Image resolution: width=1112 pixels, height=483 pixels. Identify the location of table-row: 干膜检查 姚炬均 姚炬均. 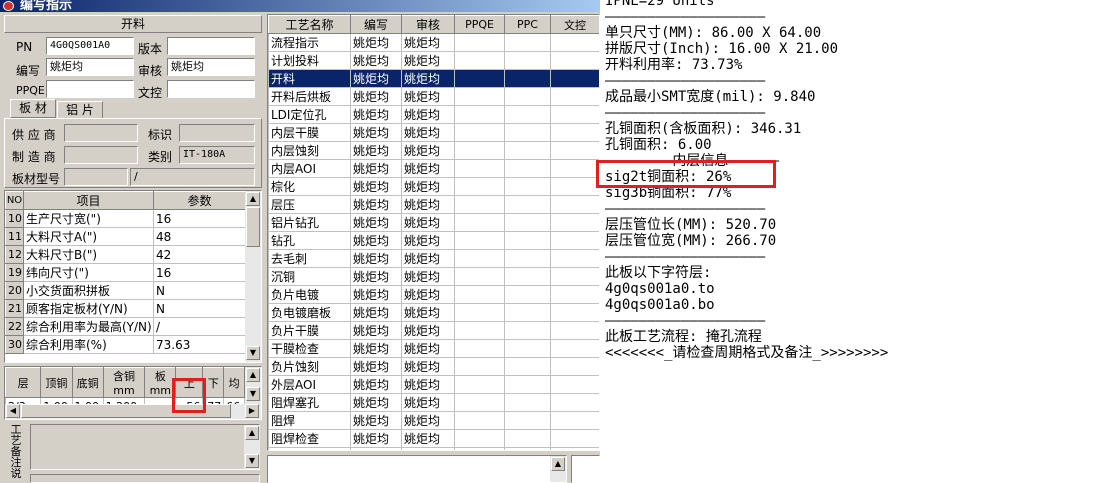
(433, 348).